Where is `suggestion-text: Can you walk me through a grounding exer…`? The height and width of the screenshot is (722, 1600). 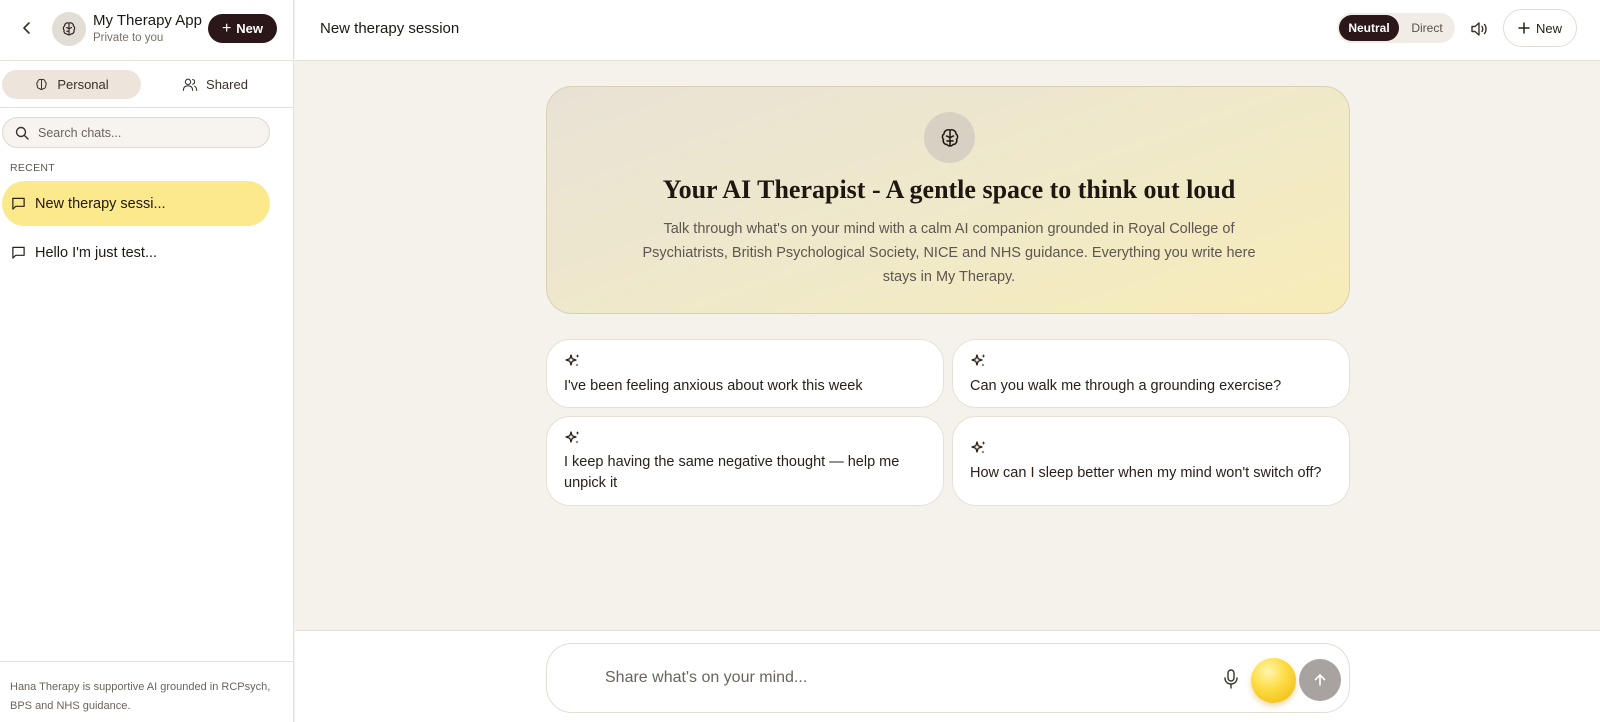
suggestion-text: Can you walk me through a grounding exer… is located at coordinates (1126, 386).